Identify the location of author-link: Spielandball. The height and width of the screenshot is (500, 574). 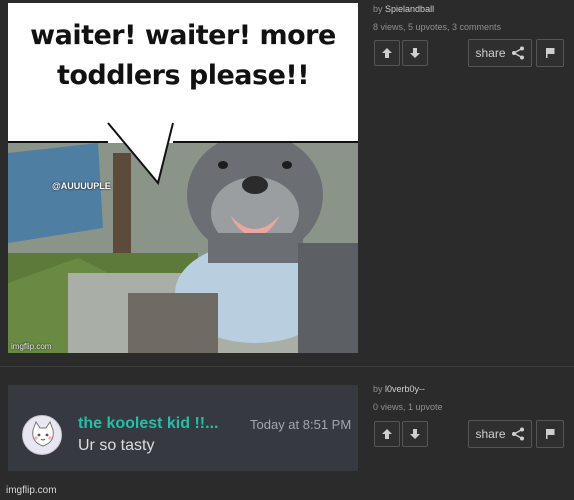
(409, 9).